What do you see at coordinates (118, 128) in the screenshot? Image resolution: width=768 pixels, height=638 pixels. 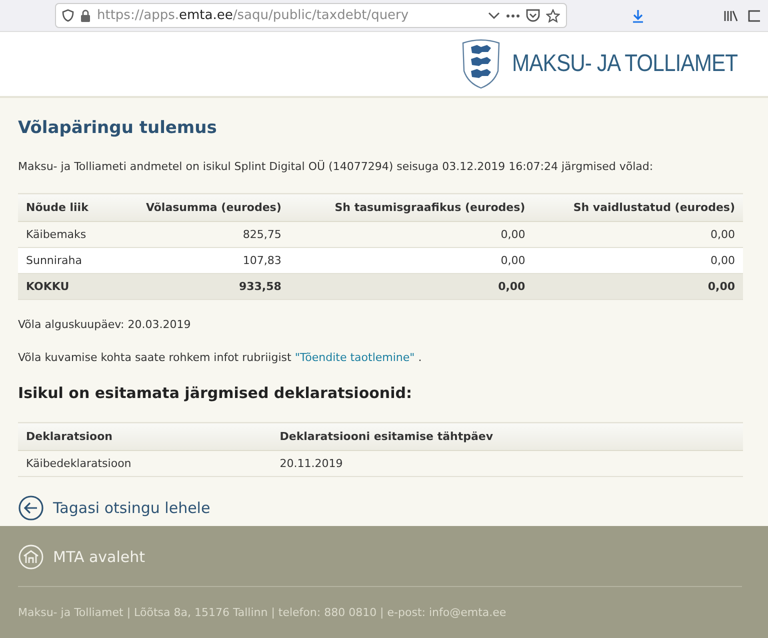 I see `page-title: Võlapäringu tulemus` at bounding box center [118, 128].